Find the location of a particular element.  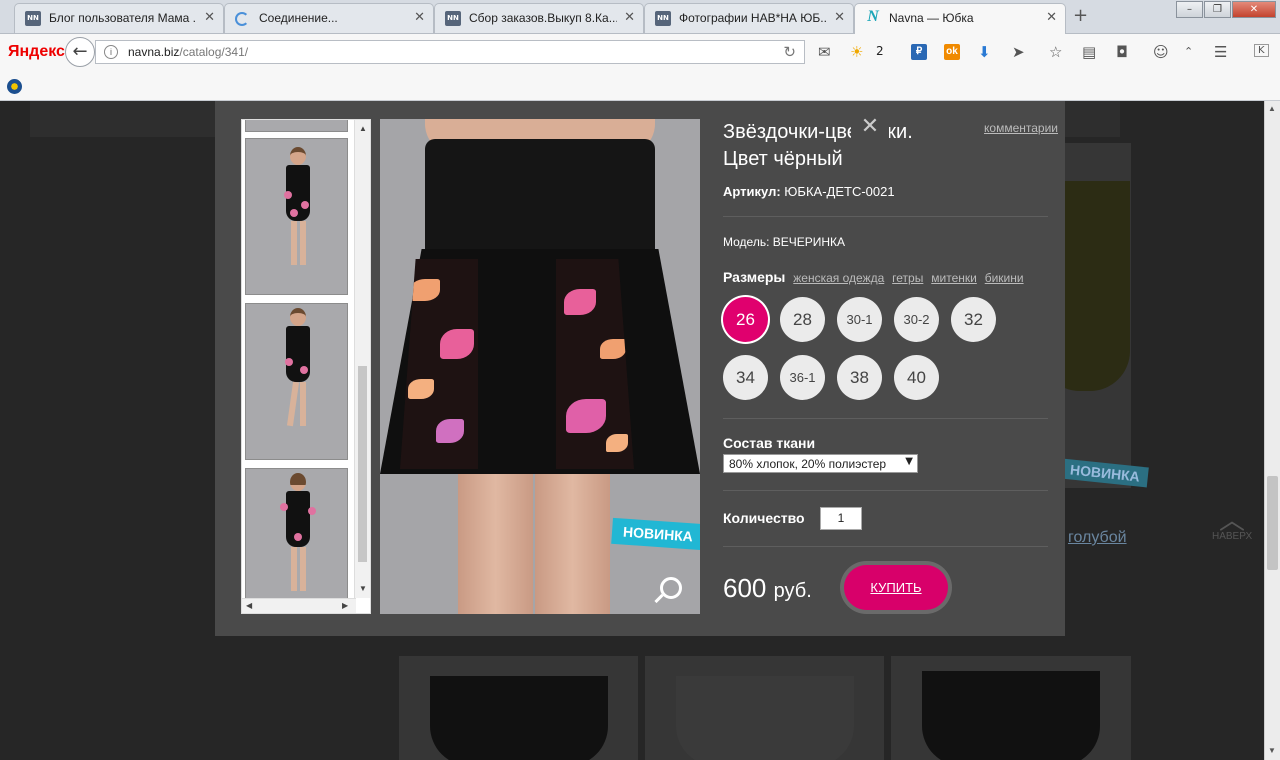

tab-blog: NN Блог пользователя Мама ... ✕ is located at coordinates (119, 18).